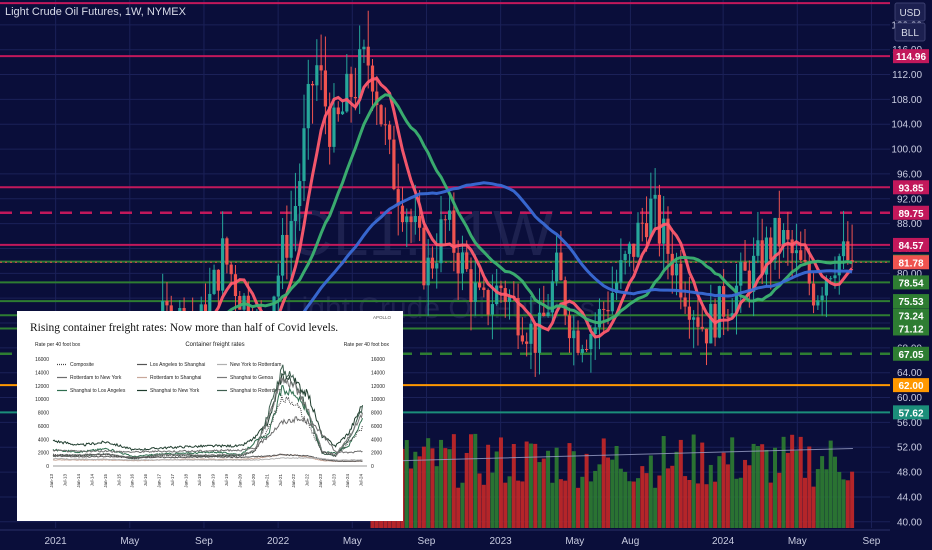  What do you see at coordinates (78, 481) in the screenshot?
I see `inset-xtick: Jan-14` at bounding box center [78, 481].